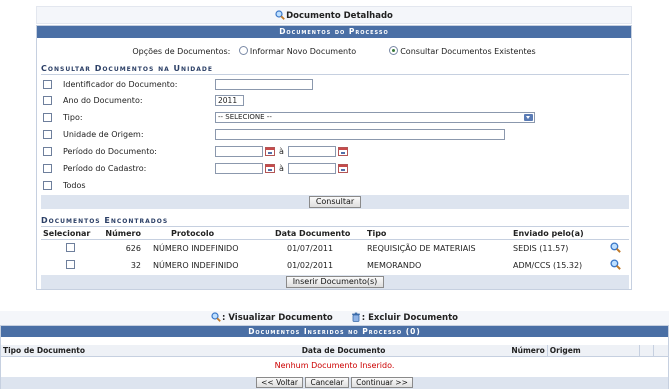 This screenshot has height=391, width=669. What do you see at coordinates (548, 265) in the screenshot?
I see `row-enviado: ADM/CCS (15.32)` at bounding box center [548, 265].